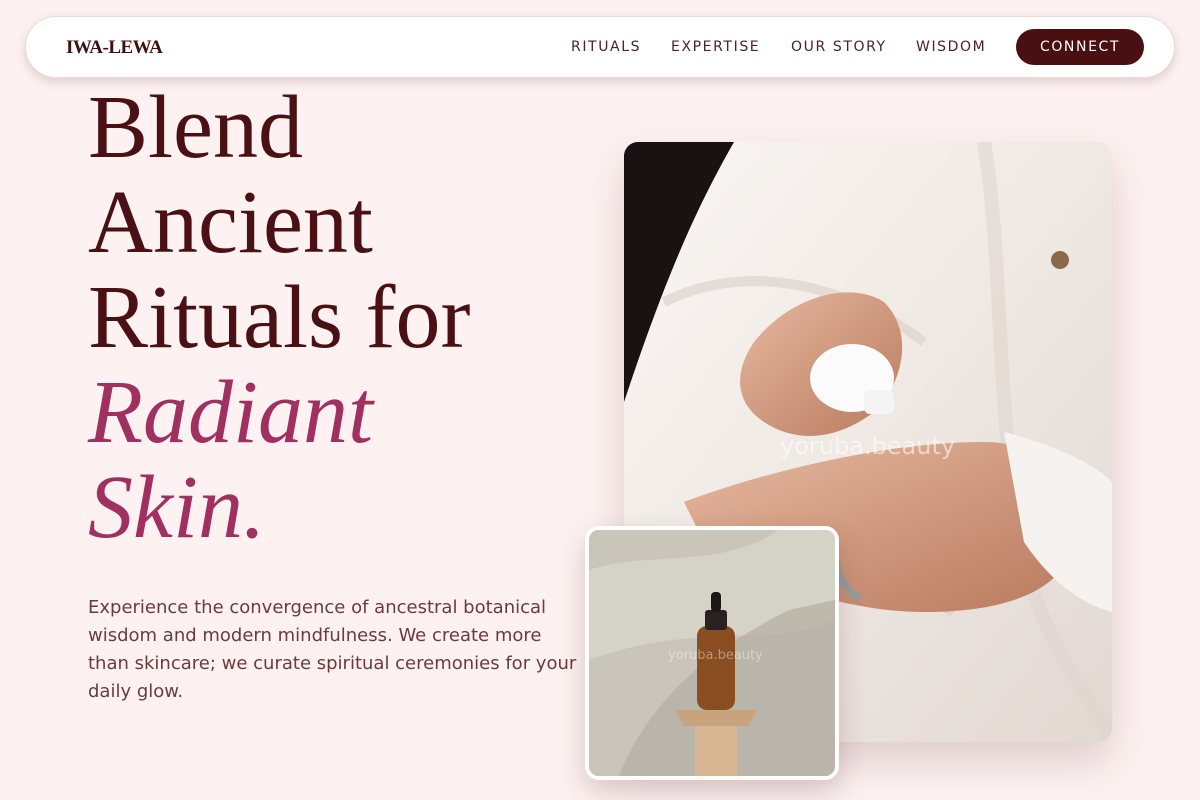  What do you see at coordinates (114, 48) in the screenshot?
I see `brand-logo: IWA-LEWA` at bounding box center [114, 48].